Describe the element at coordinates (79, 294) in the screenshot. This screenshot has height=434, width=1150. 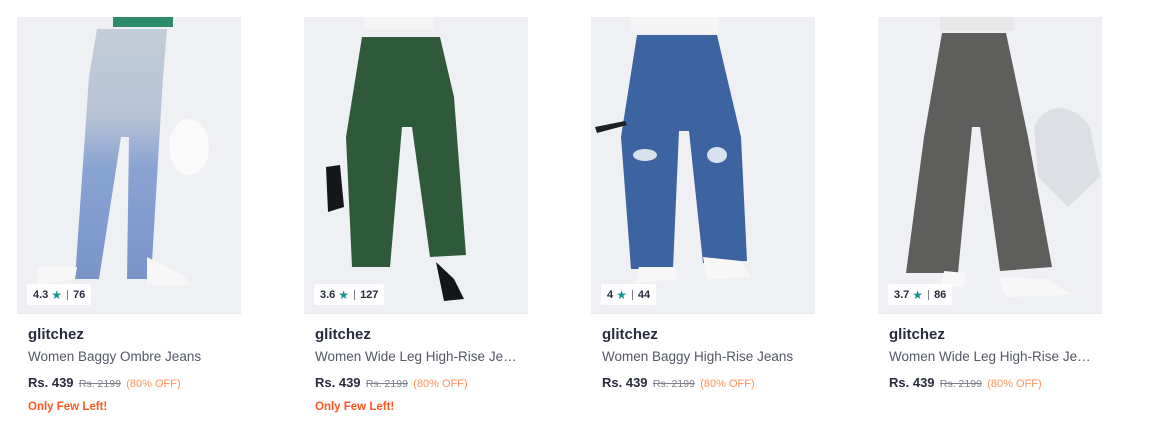
I see `rating-count: 76` at that location.